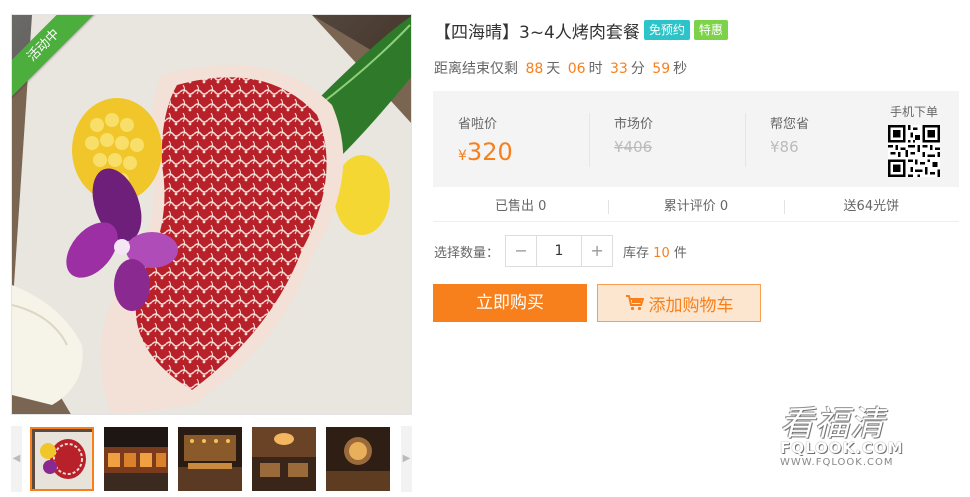  I want to click on stock-info: 库存 10 件, so click(655, 251).